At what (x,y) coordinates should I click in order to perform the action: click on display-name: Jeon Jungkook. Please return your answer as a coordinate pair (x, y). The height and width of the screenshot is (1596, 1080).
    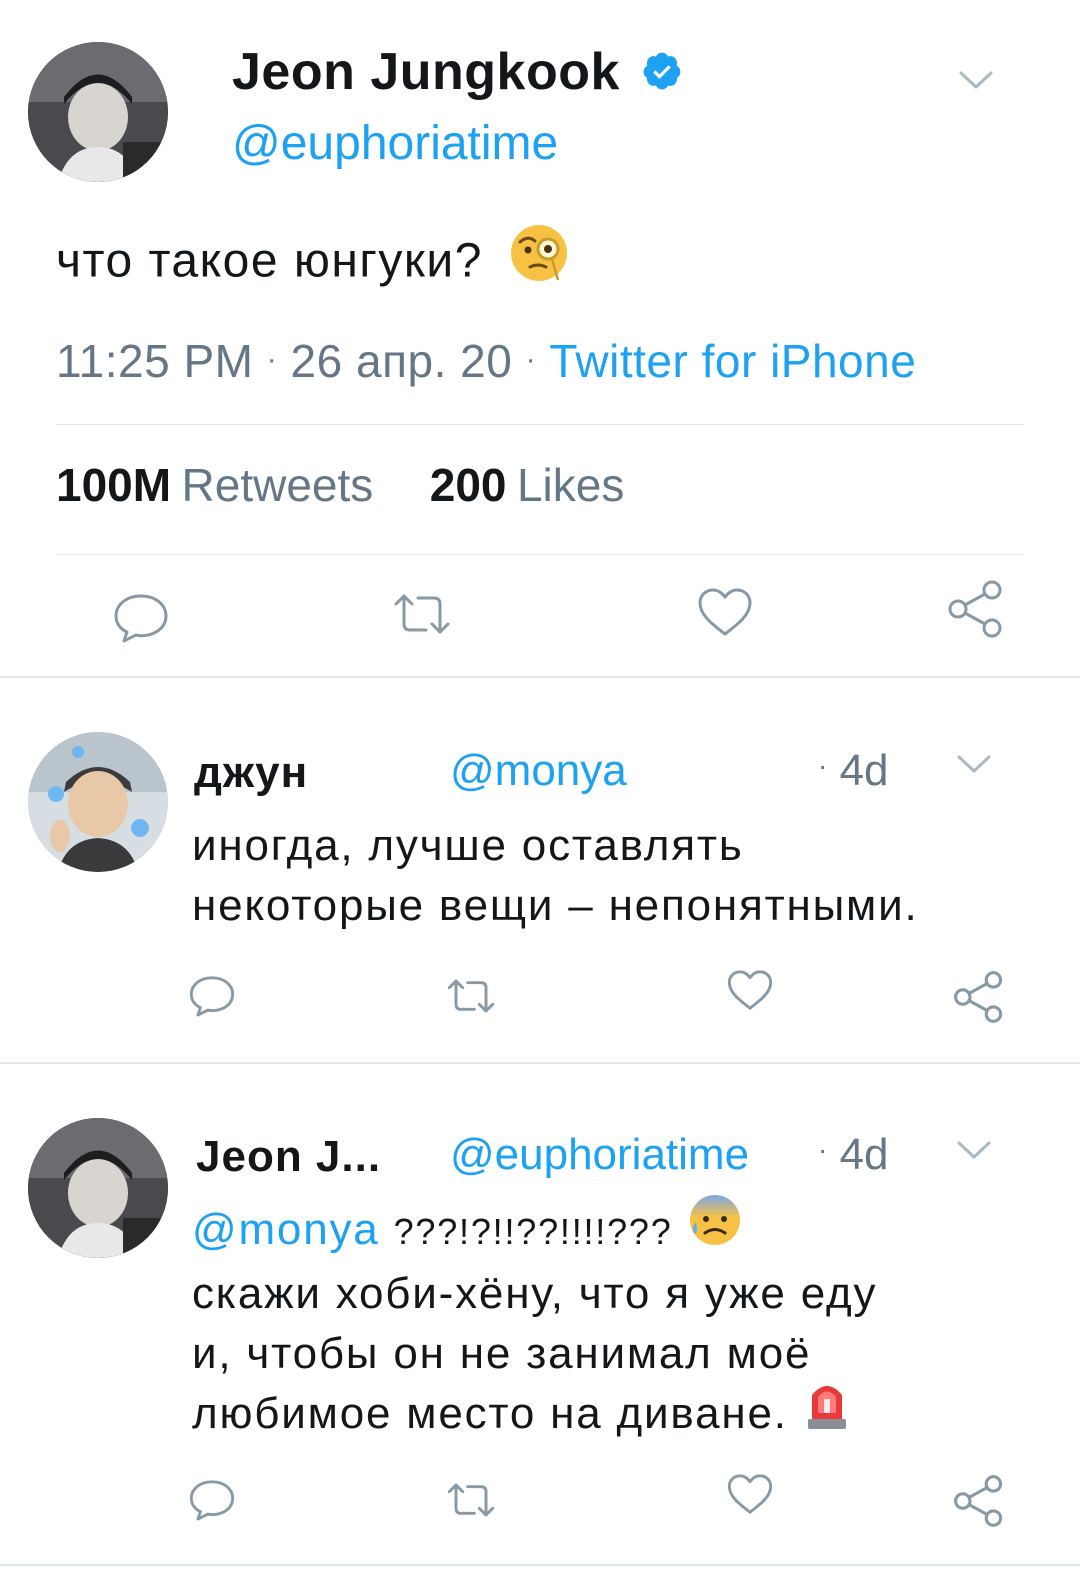
    Looking at the image, I should click on (457, 72).